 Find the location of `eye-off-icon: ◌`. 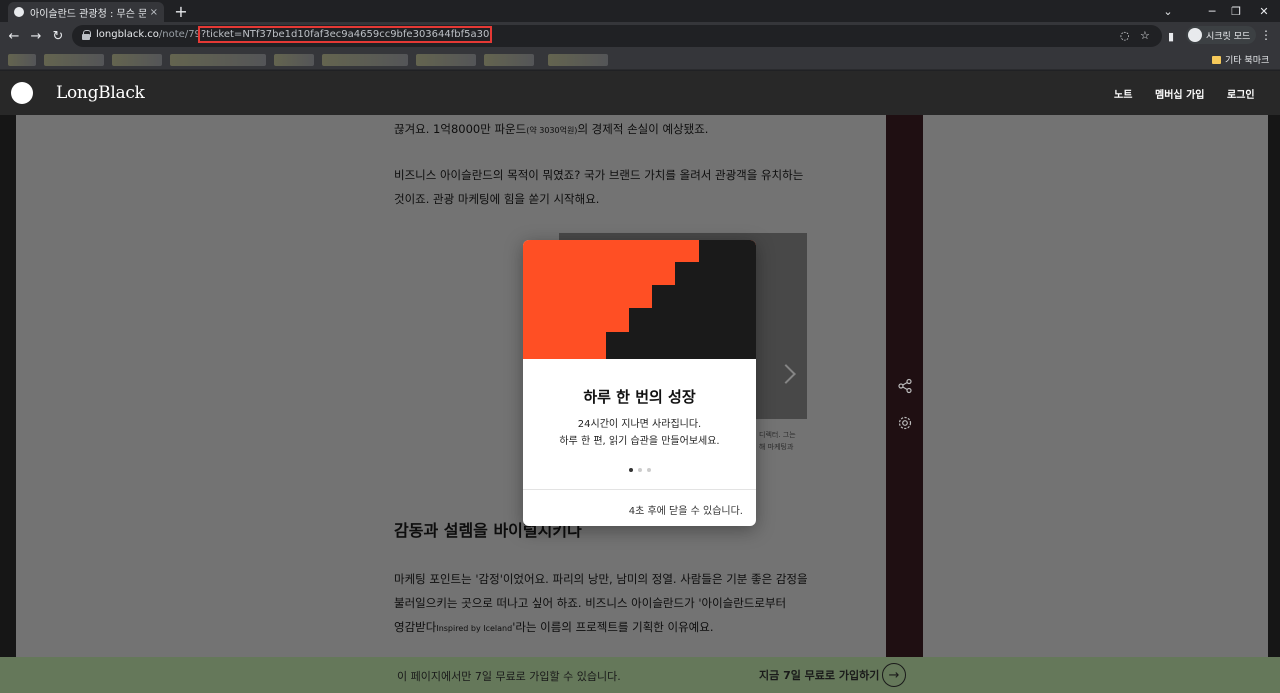

eye-off-icon: ◌ is located at coordinates (1125, 35).